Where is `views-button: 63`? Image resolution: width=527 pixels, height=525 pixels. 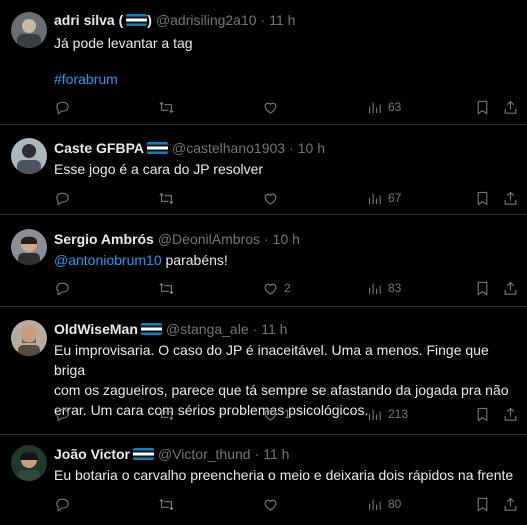
views-button: 63 is located at coordinates (383, 107).